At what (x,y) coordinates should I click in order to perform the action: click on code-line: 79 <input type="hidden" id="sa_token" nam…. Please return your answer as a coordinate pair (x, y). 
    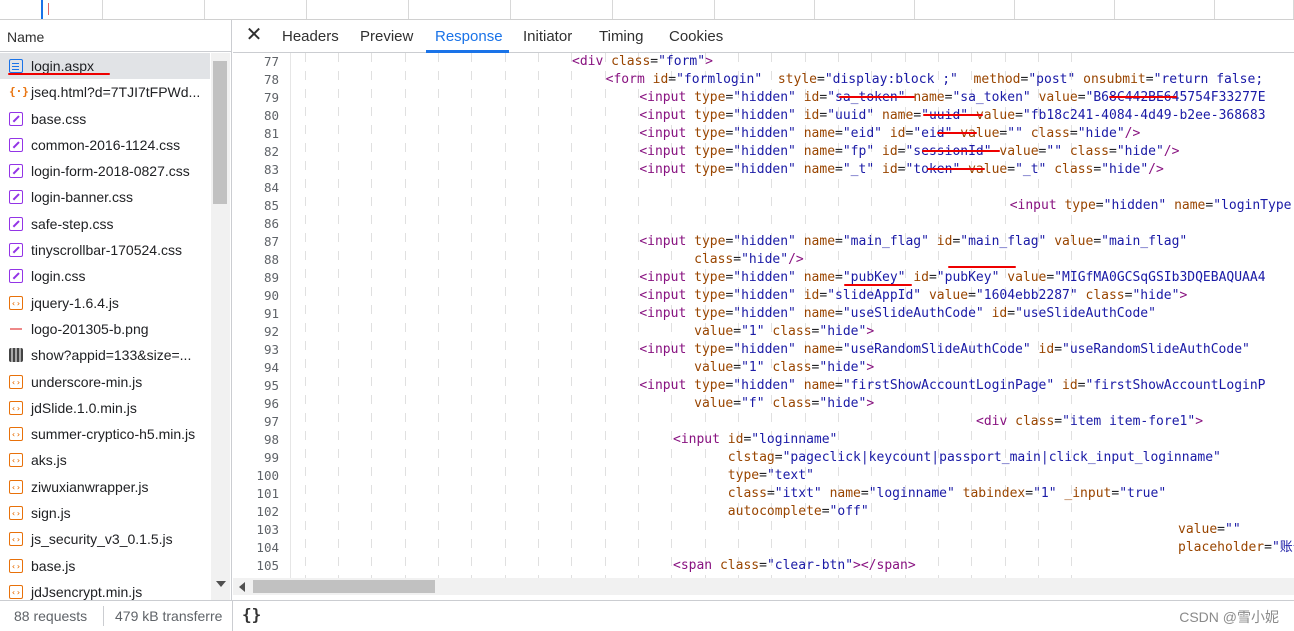
    Looking at the image, I should click on (763, 98).